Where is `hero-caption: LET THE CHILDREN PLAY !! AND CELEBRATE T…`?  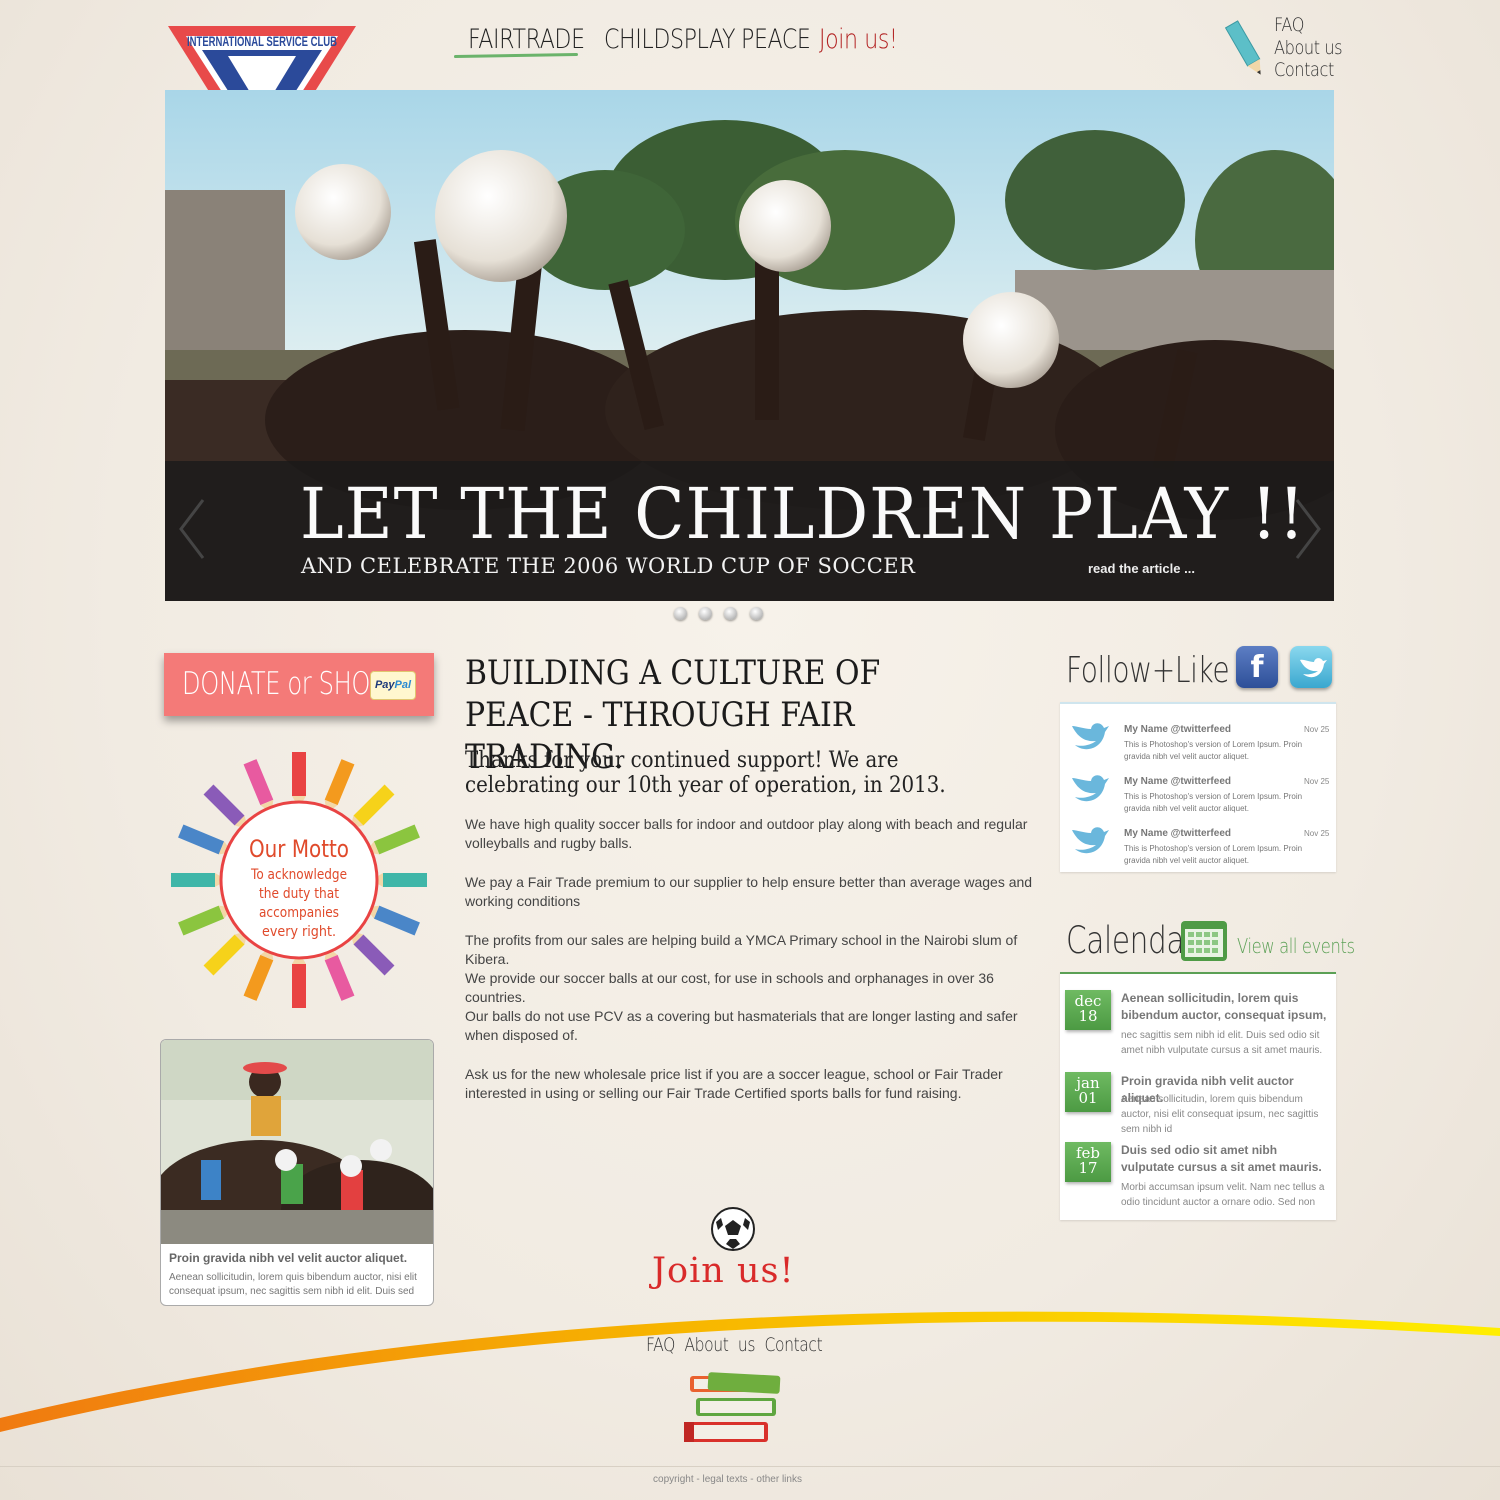
hero-caption: LET THE CHILDREN PLAY !! AND CELEBRATE T… is located at coordinates (749, 531).